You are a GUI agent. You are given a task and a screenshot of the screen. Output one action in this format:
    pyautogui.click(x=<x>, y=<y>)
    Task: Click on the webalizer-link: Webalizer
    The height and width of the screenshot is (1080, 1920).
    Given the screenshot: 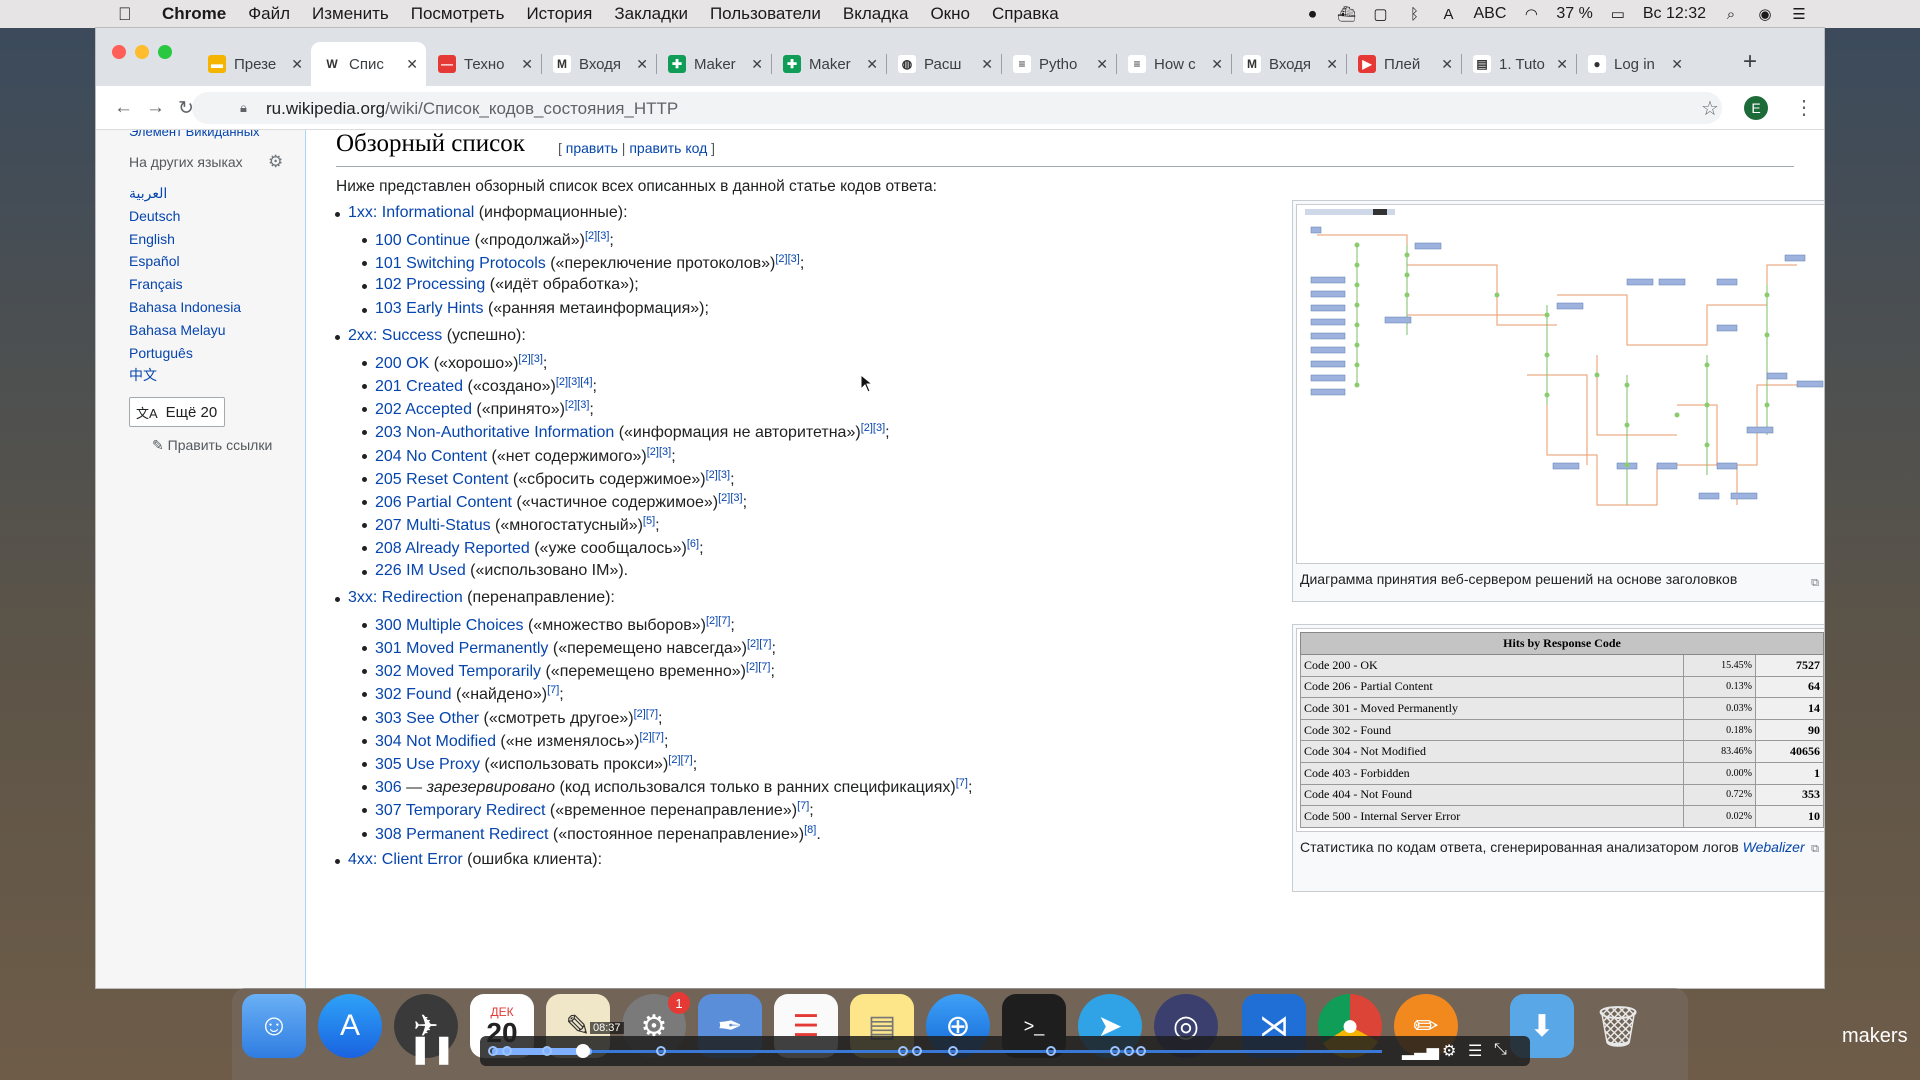 What is the action you would take?
    pyautogui.click(x=1774, y=847)
    